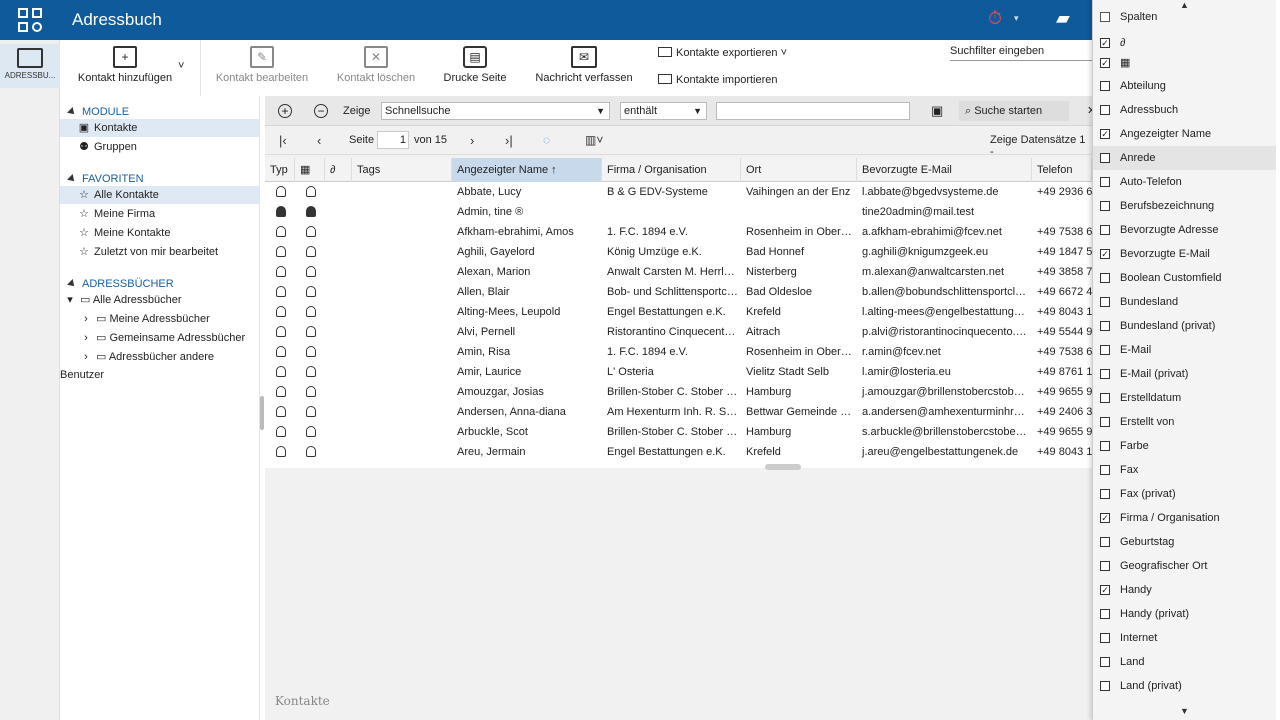 The height and width of the screenshot is (720, 1280). What do you see at coordinates (393, 140) in the screenshot?
I see `page-number-input: 1` at bounding box center [393, 140].